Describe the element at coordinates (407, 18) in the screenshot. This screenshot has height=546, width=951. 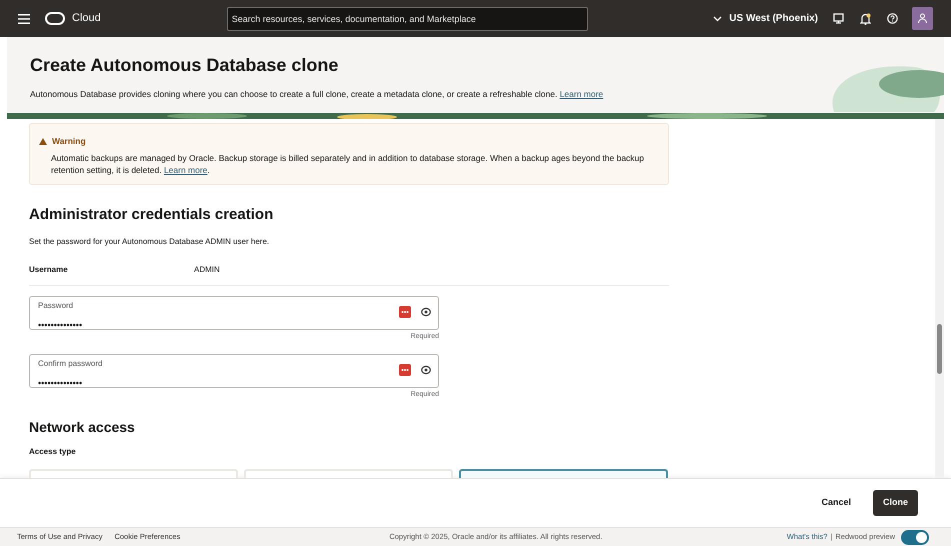
I see `search-field: Search resources, services, documentation, and Marketplace` at that location.